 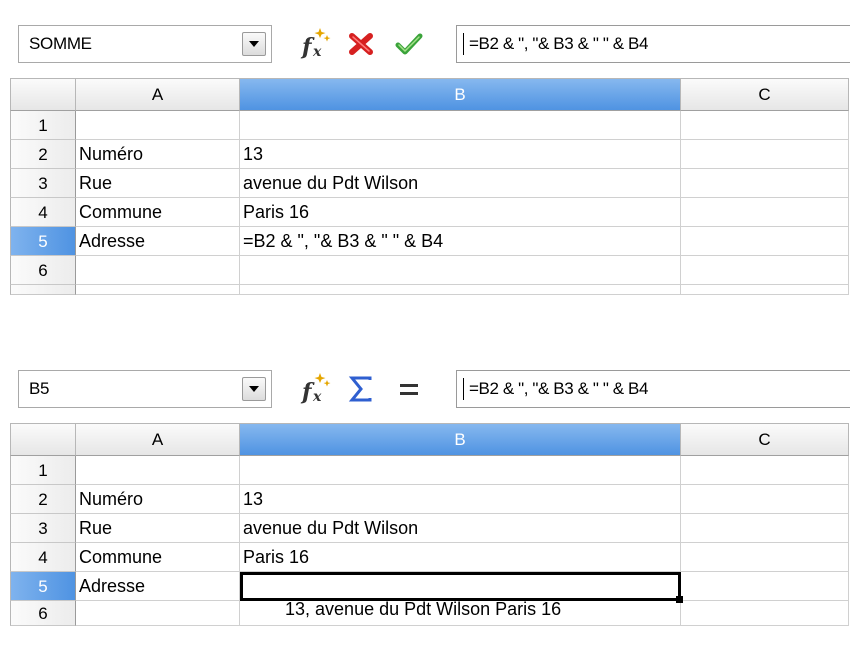 I want to click on table-row-partial, so click(x=430, y=290).